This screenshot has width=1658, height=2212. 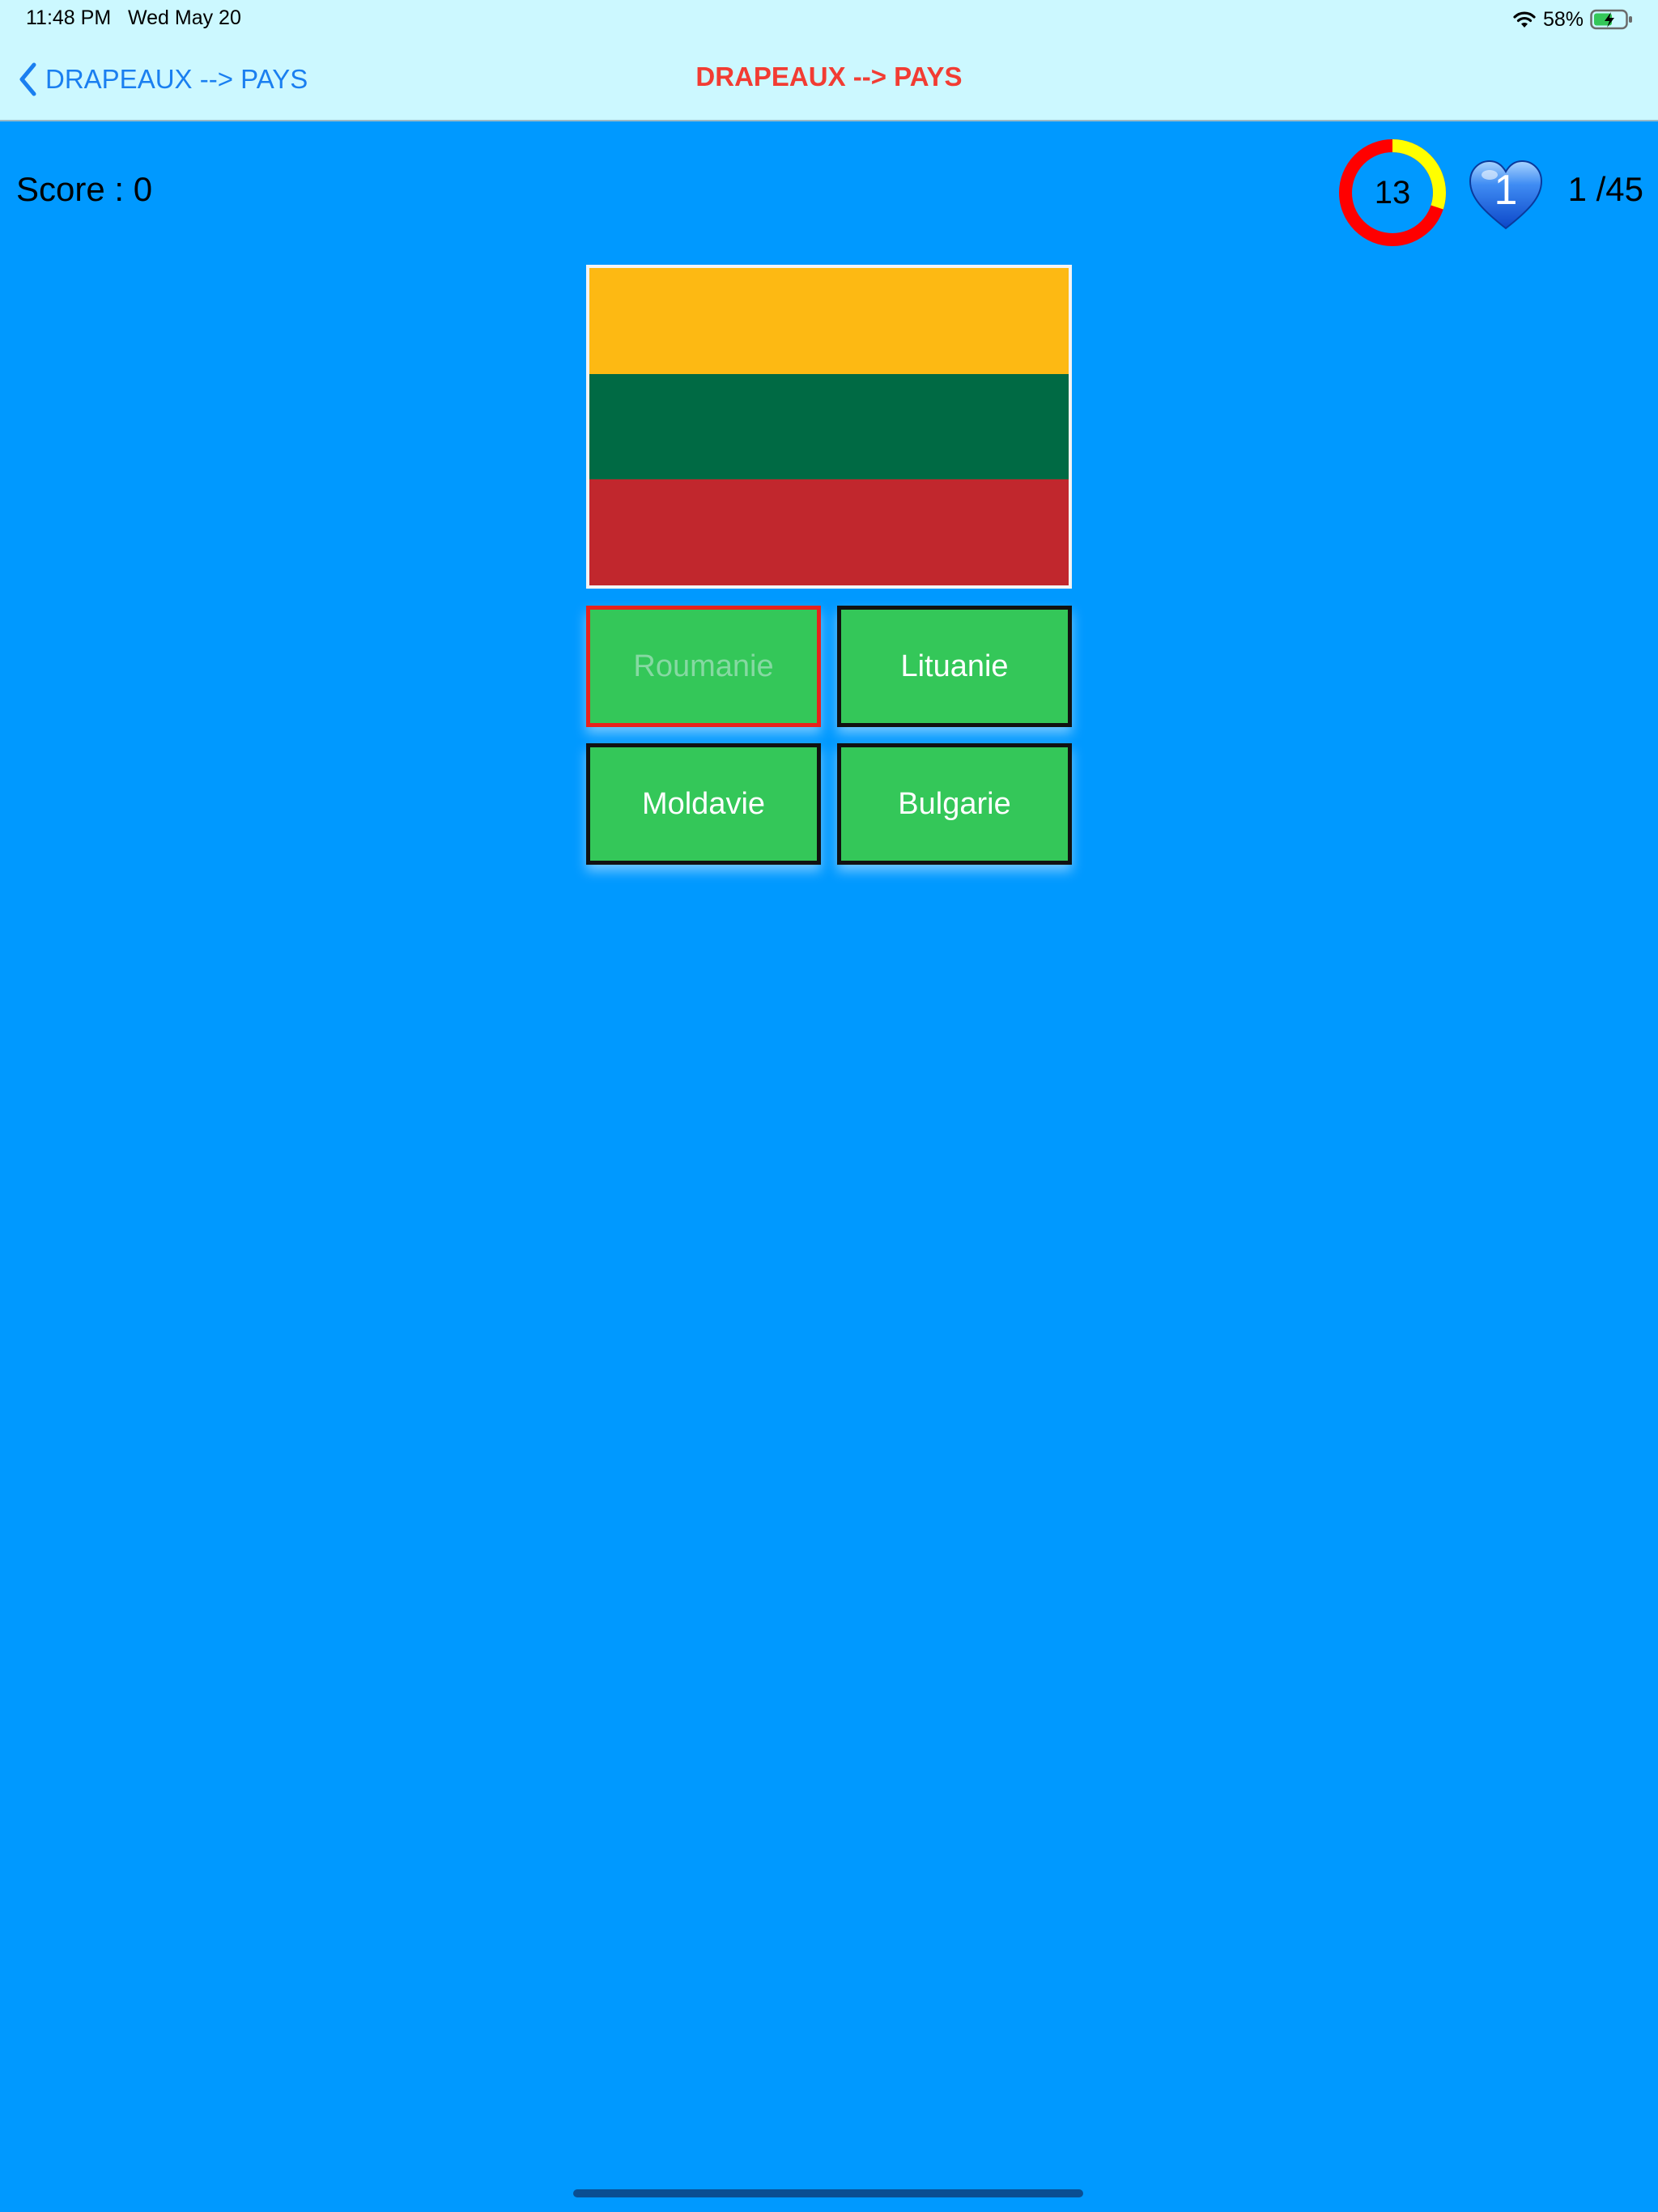 I want to click on lives-value: 1, so click(x=1506, y=190).